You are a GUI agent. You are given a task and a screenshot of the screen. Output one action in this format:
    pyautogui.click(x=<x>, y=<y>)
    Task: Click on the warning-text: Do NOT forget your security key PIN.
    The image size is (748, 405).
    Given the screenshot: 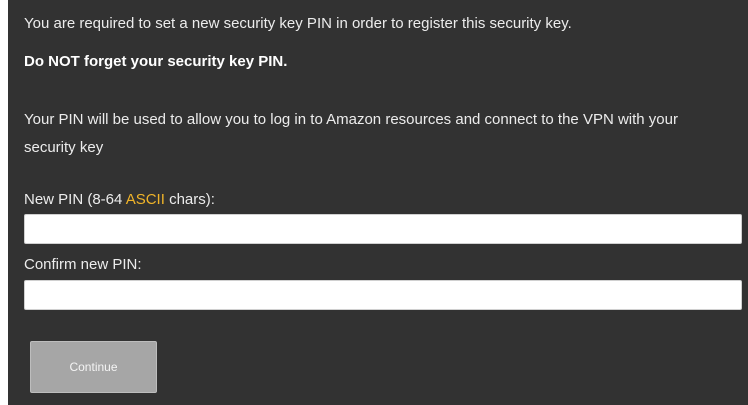 What is the action you would take?
    pyautogui.click(x=156, y=61)
    